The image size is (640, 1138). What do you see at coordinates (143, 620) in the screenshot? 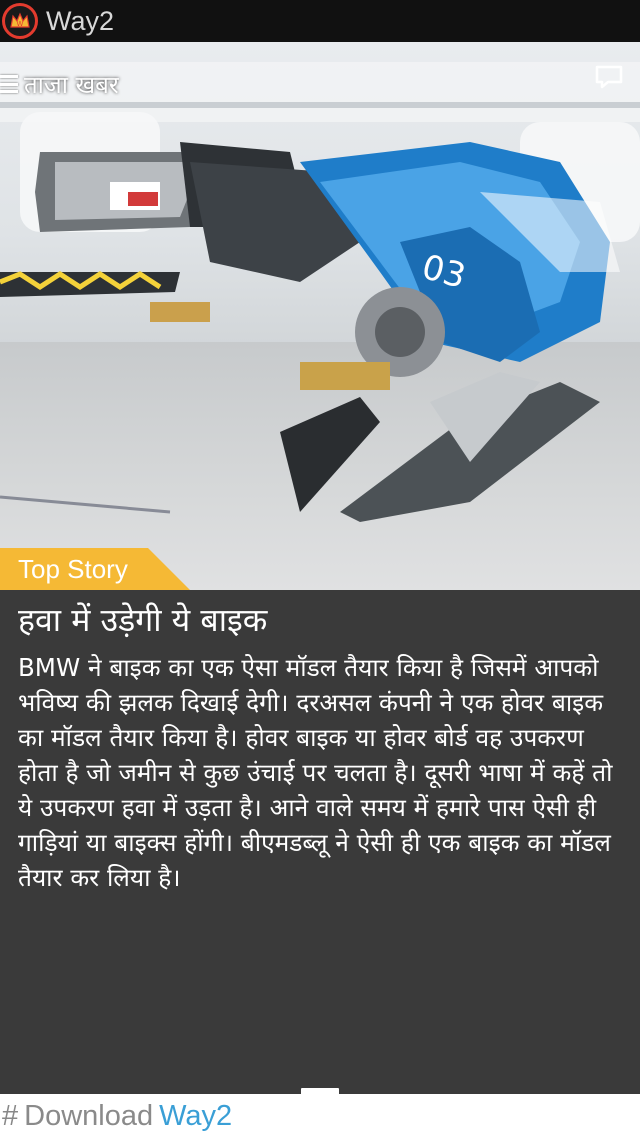
I see `article-headline: हवा में उड़ेगी ये बाइक` at bounding box center [143, 620].